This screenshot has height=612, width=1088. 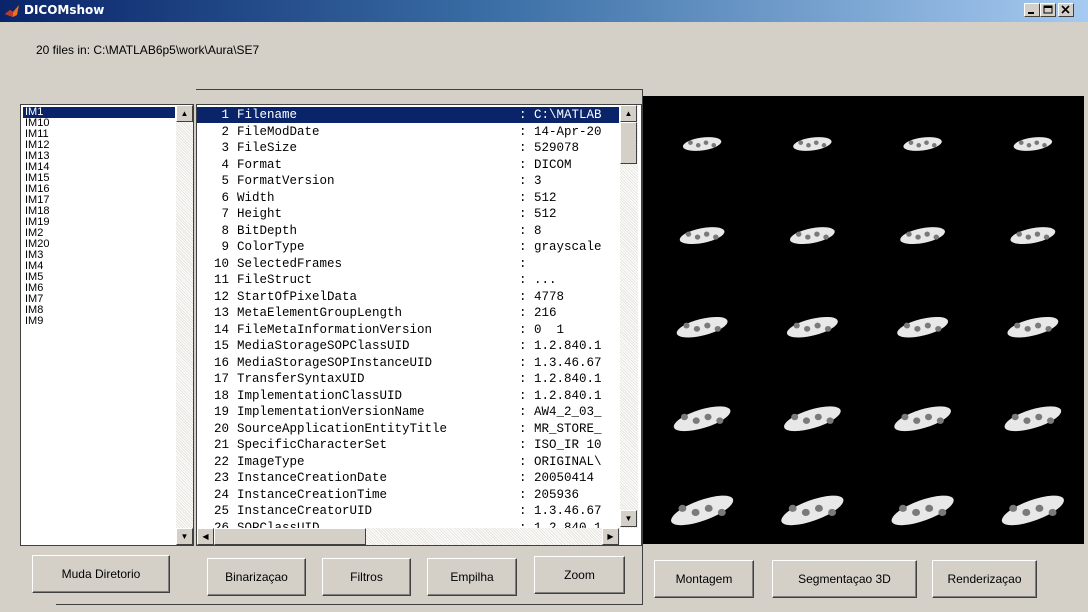 I want to click on info-row: 14 FileMetaInformationVersion: 0 1, so click(x=408, y=330).